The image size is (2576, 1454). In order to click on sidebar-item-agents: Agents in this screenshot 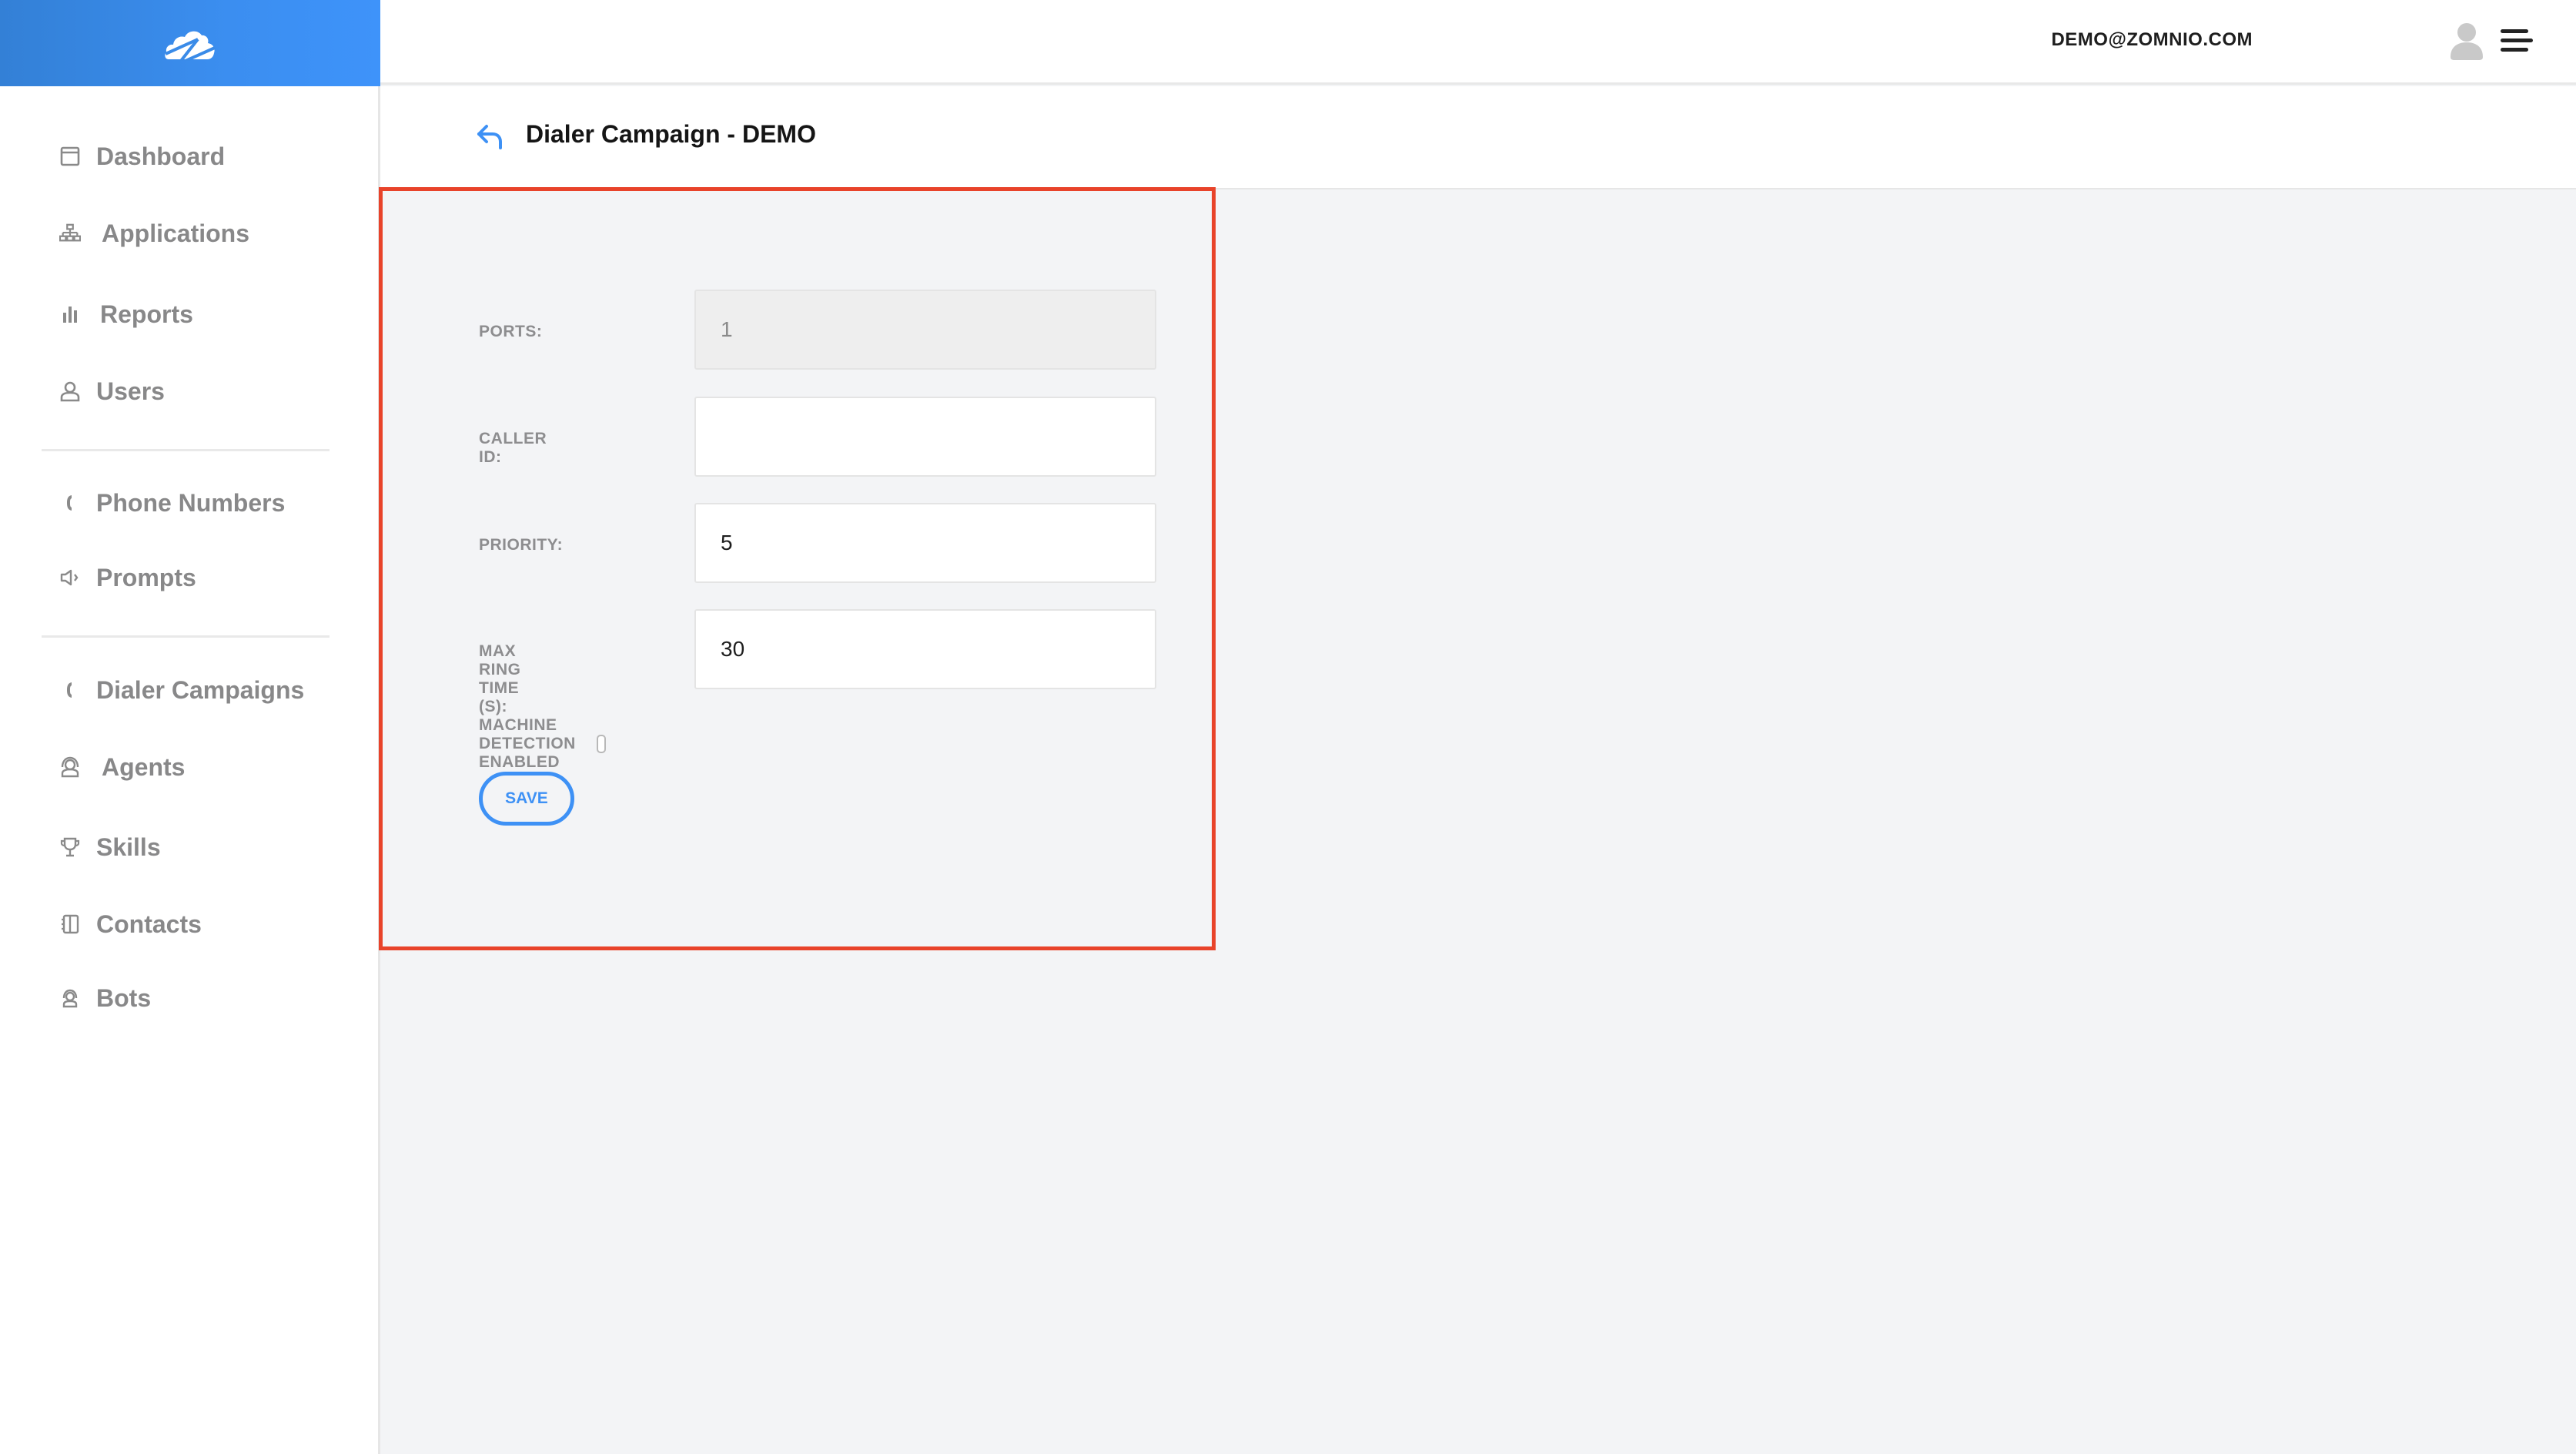, I will do `click(188, 767)`.